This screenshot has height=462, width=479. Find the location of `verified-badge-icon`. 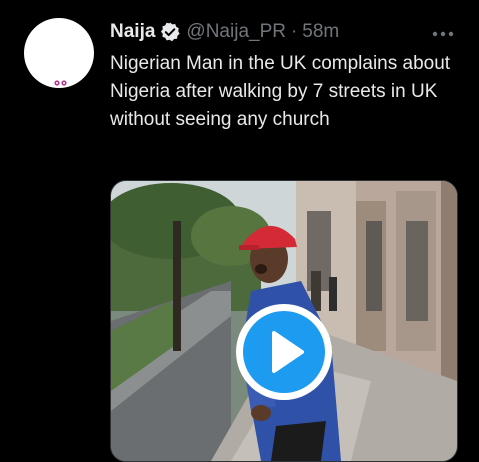

verified-badge-icon is located at coordinates (170, 32).